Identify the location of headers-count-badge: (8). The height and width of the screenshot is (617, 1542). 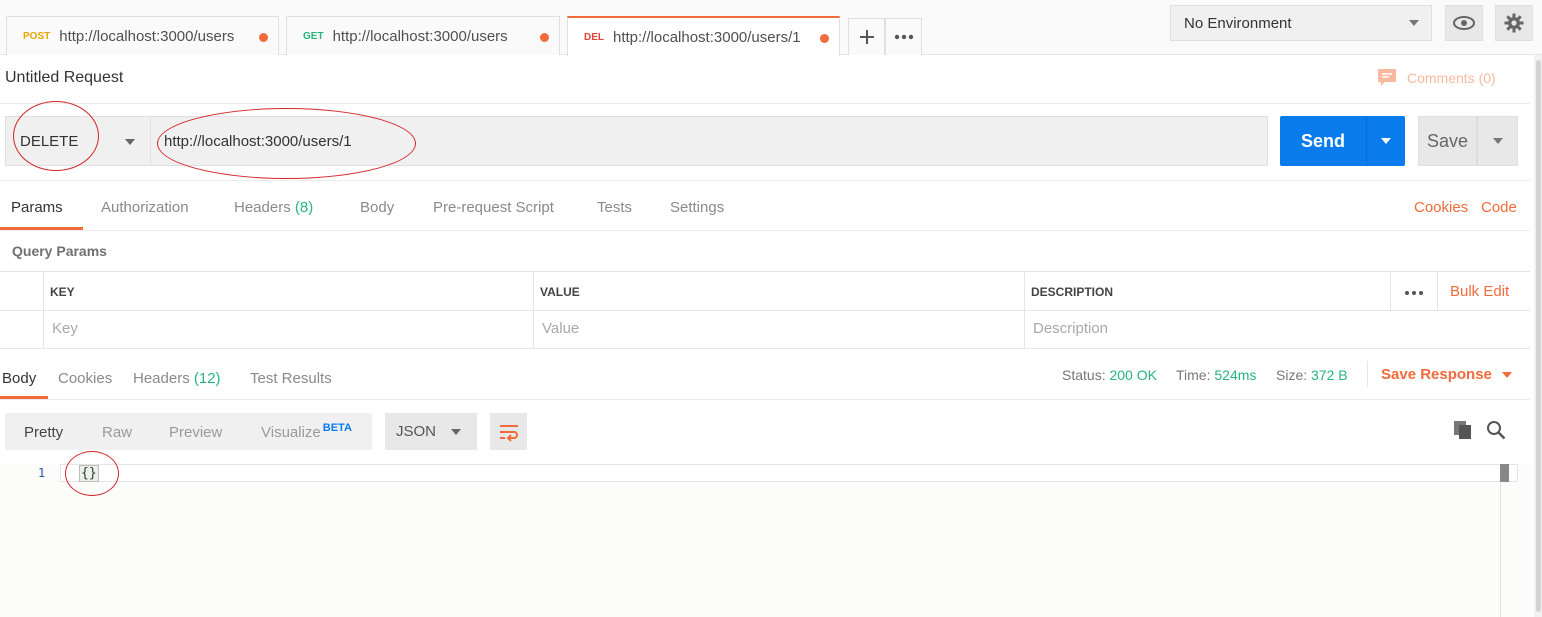
(304, 207).